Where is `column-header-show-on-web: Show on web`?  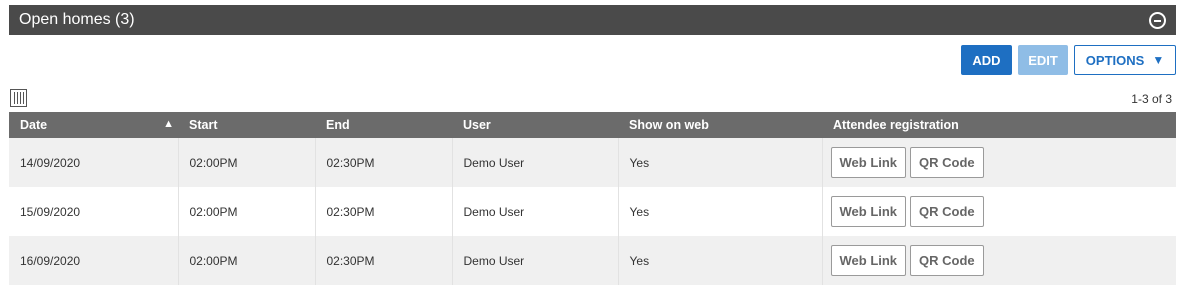 column-header-show-on-web: Show on web is located at coordinates (720, 125).